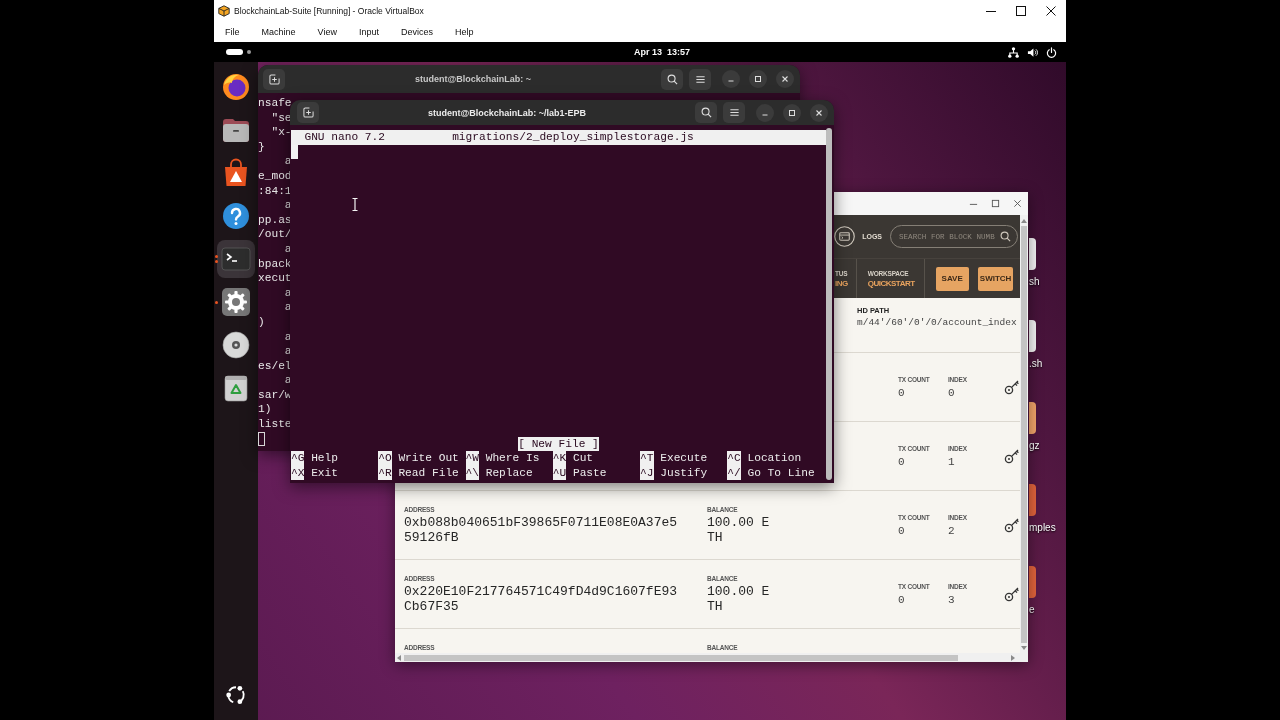 Image resolution: width=1280 pixels, height=720 pixels. What do you see at coordinates (281, 132) in the screenshot?
I see `terminal-line: "x-` at bounding box center [281, 132].